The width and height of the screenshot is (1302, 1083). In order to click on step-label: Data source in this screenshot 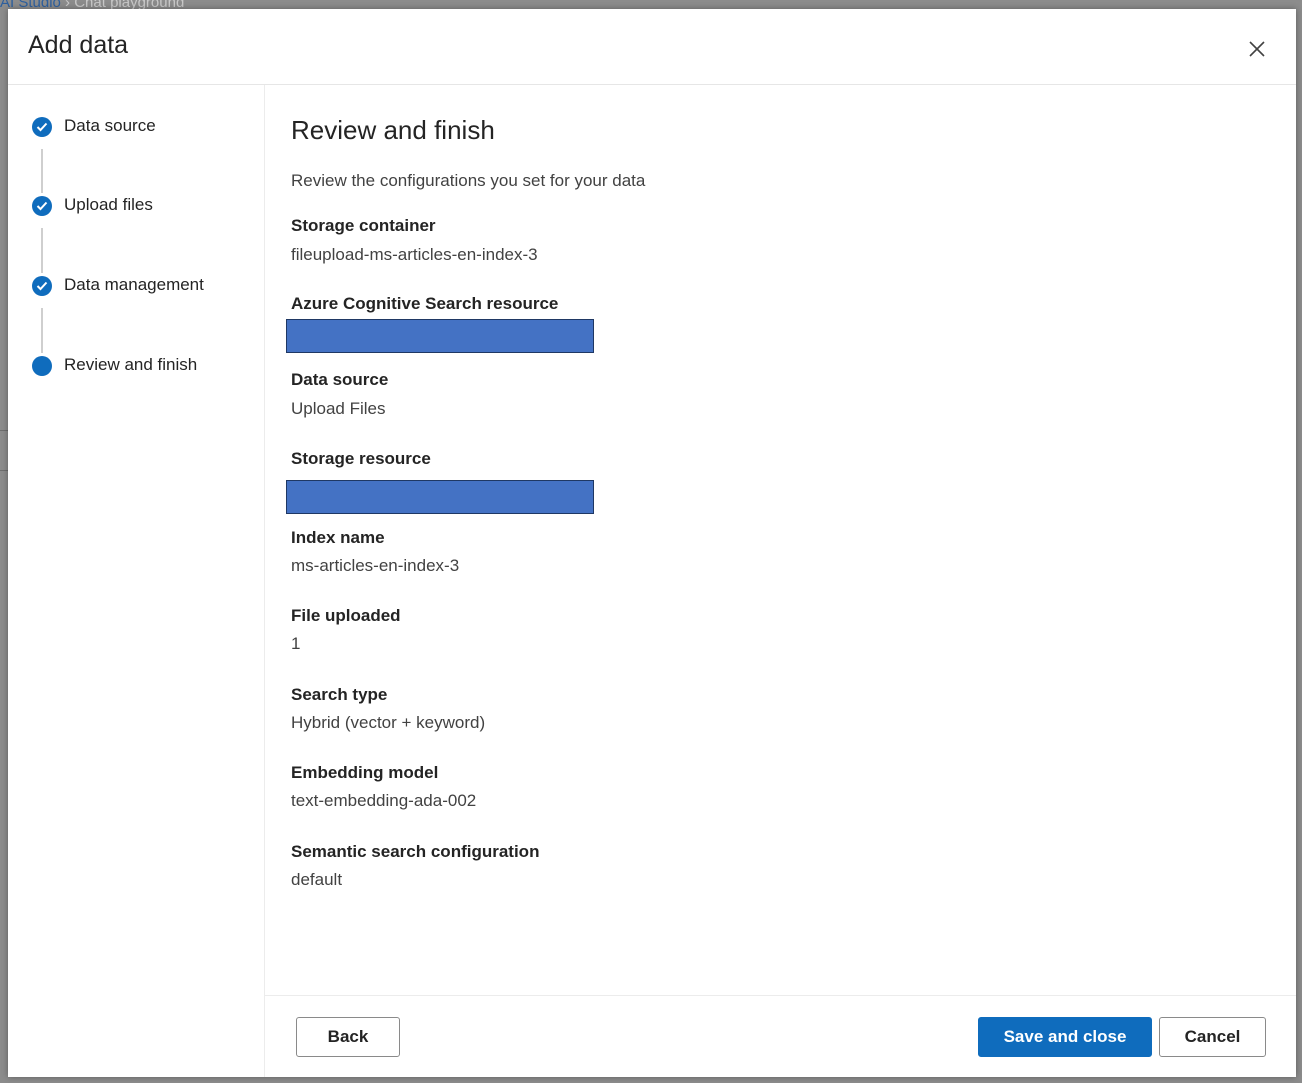, I will do `click(110, 125)`.